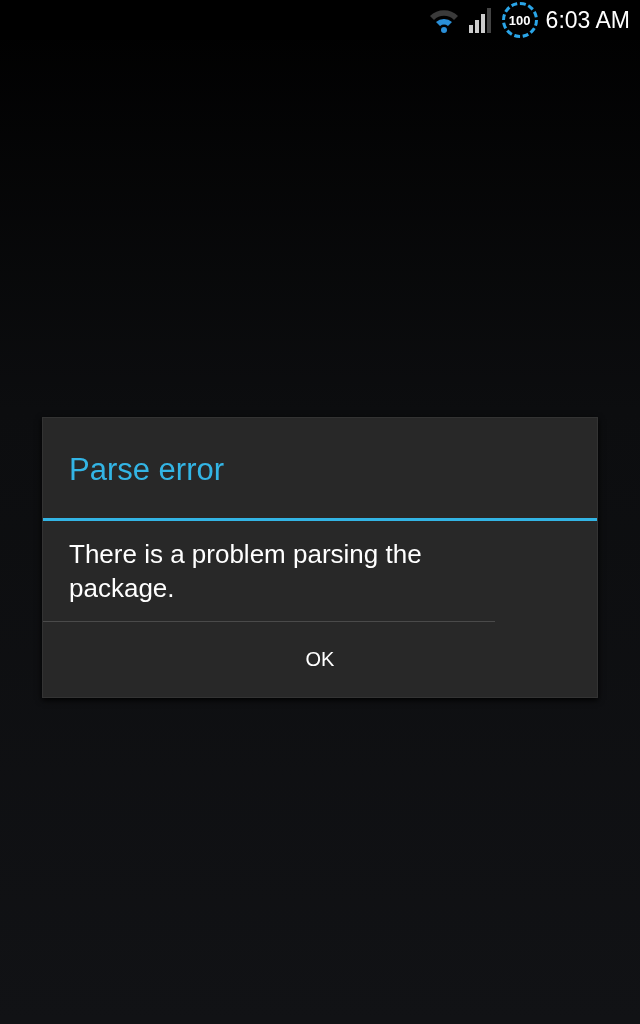 This screenshot has height=1024, width=640. Describe the element at coordinates (320, 659) in the screenshot. I see `ok-button: OK` at that location.